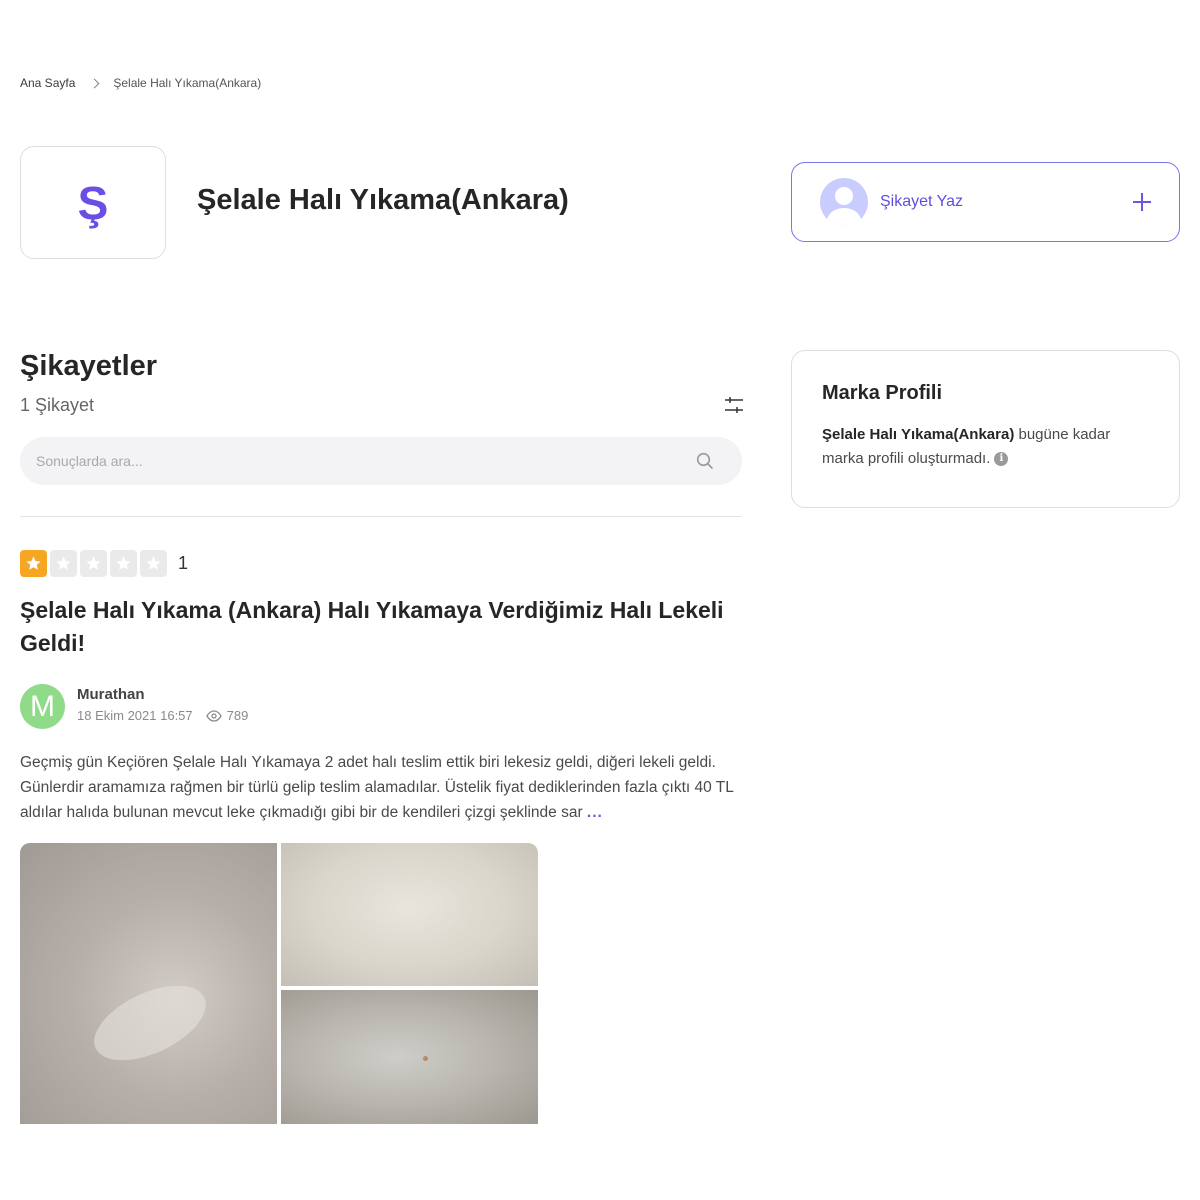 The height and width of the screenshot is (1200, 1200). What do you see at coordinates (237, 715) in the screenshot?
I see `view-count: 789` at bounding box center [237, 715].